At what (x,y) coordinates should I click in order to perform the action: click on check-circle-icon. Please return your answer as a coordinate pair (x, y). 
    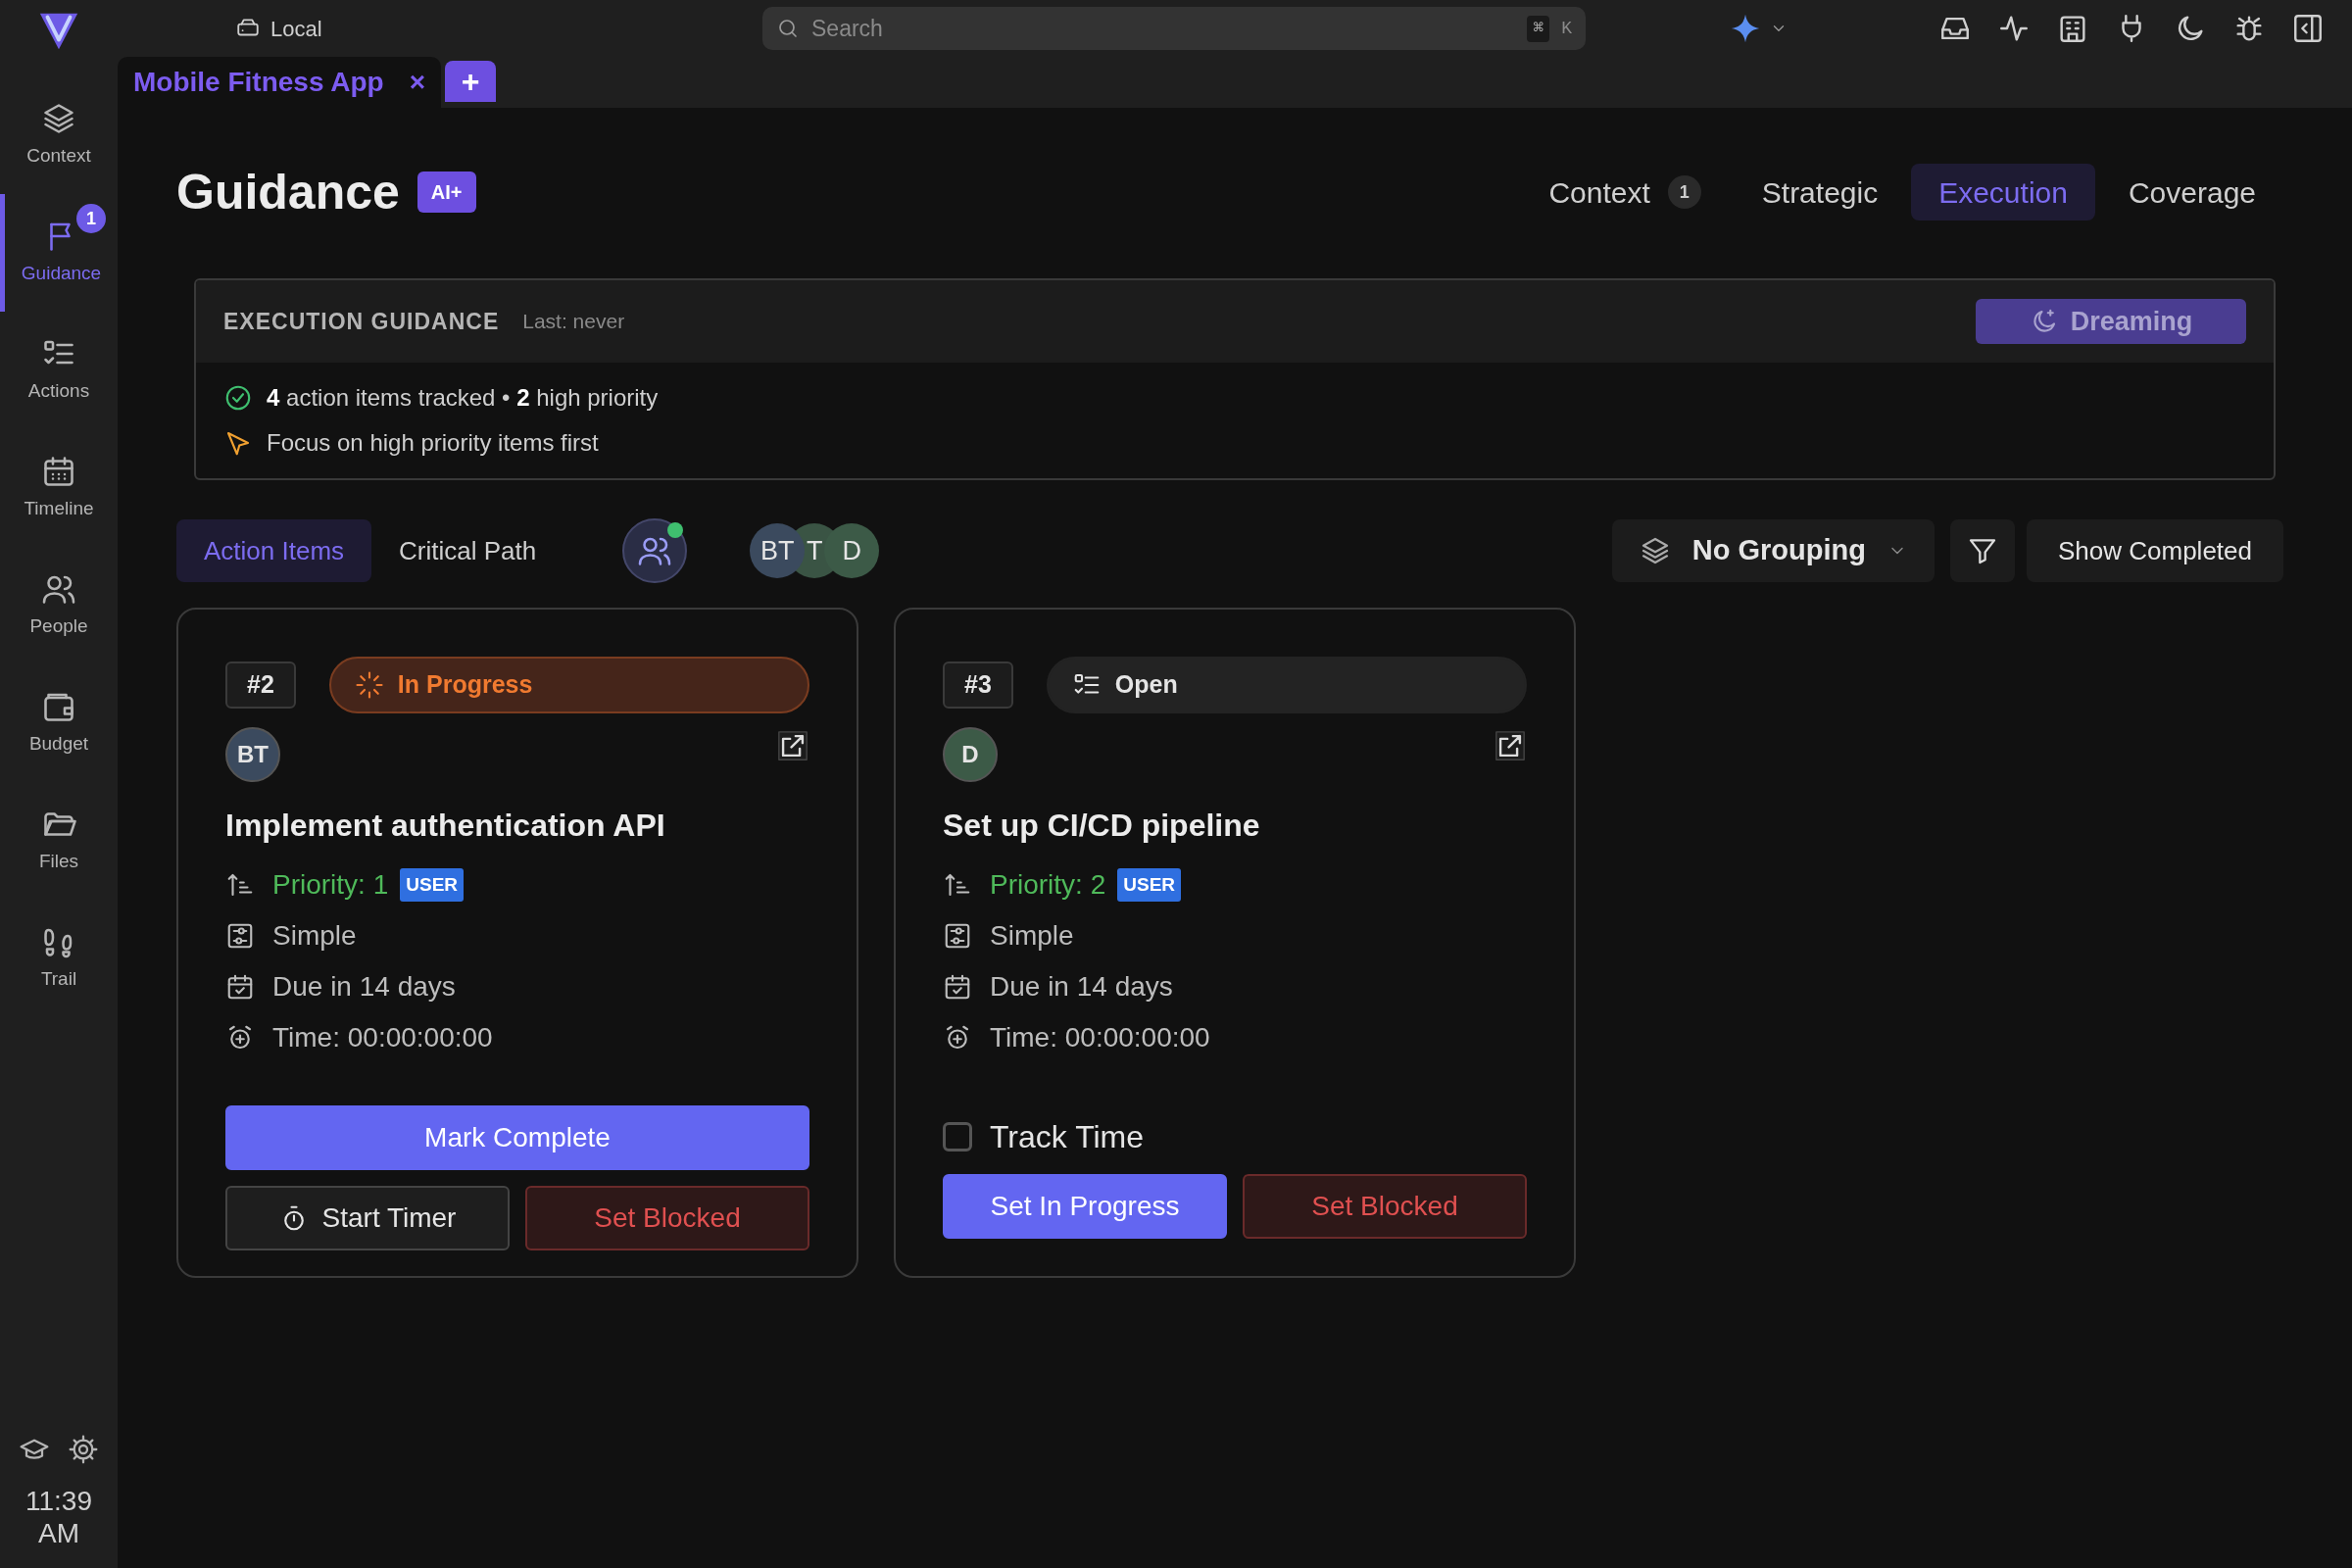
    Looking at the image, I should click on (238, 398).